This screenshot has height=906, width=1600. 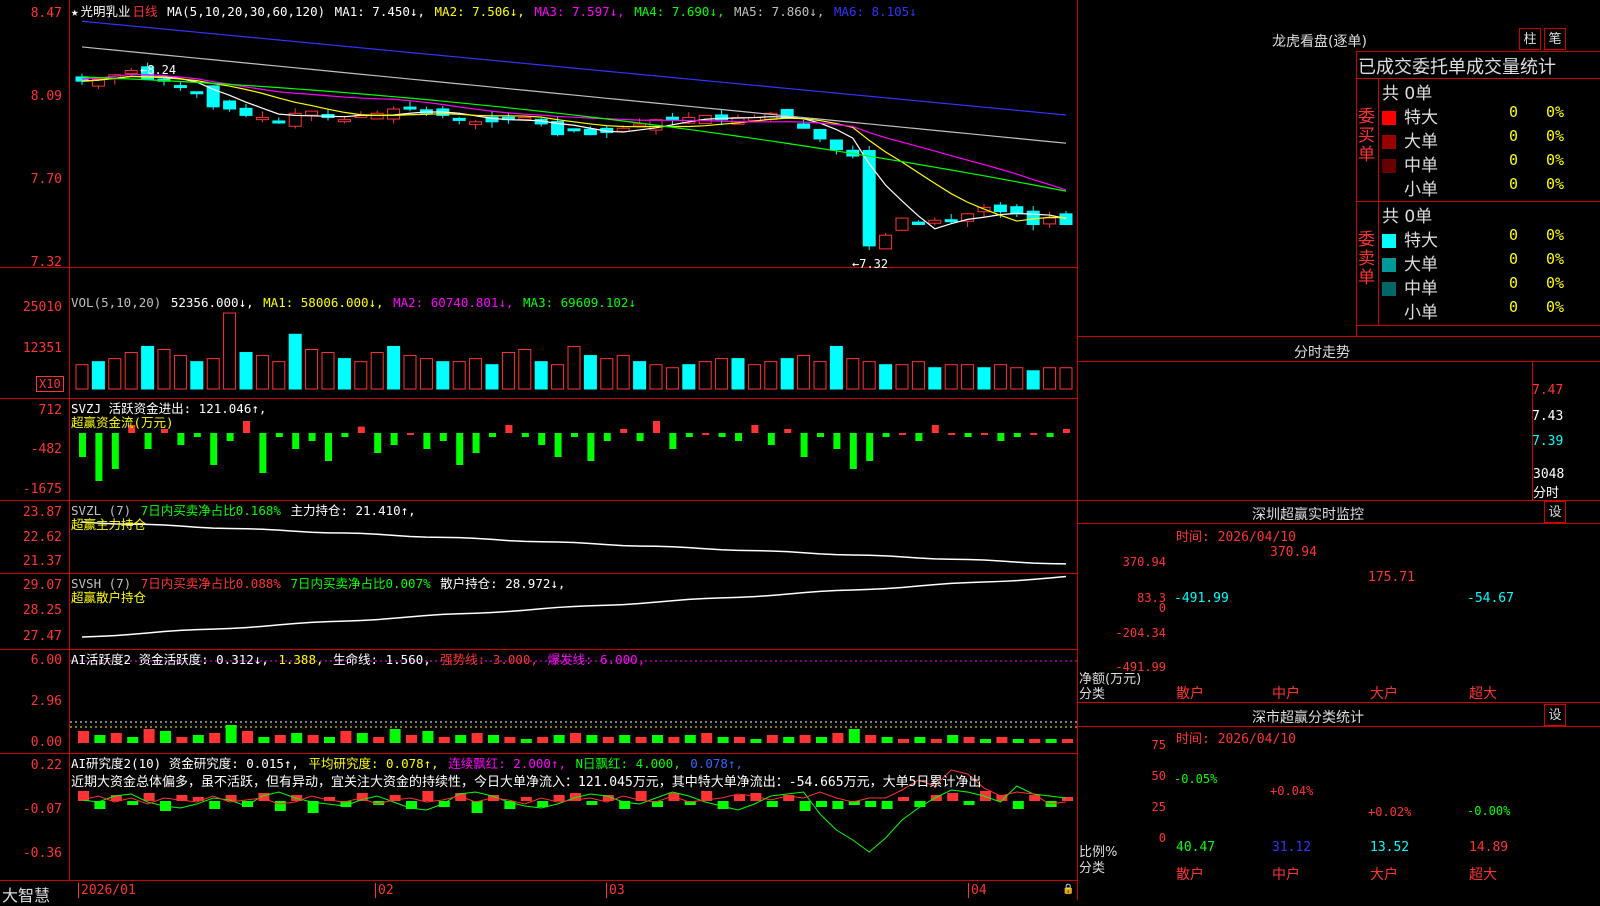 I want to click on y-tick-label: 7.70, so click(x=46, y=179).